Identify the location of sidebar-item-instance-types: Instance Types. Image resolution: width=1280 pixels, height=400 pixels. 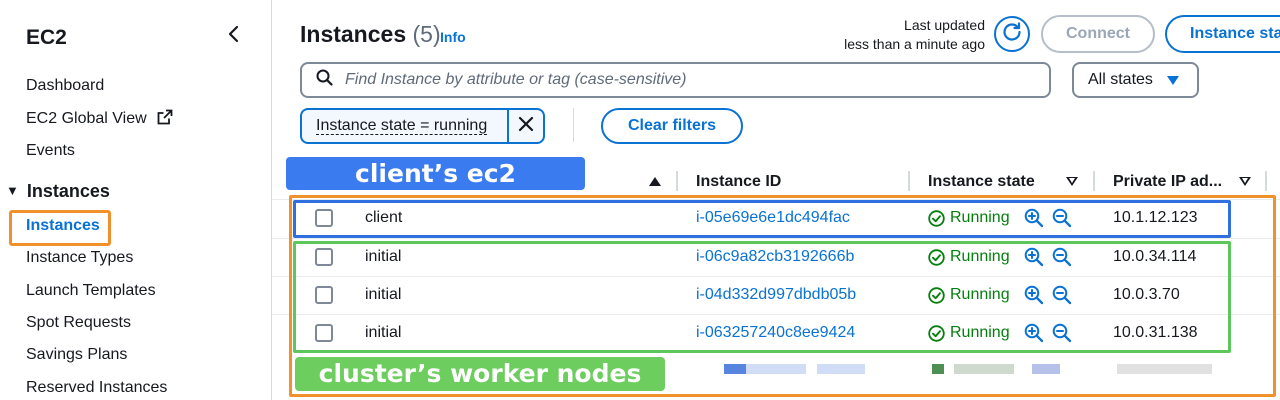
(79, 258).